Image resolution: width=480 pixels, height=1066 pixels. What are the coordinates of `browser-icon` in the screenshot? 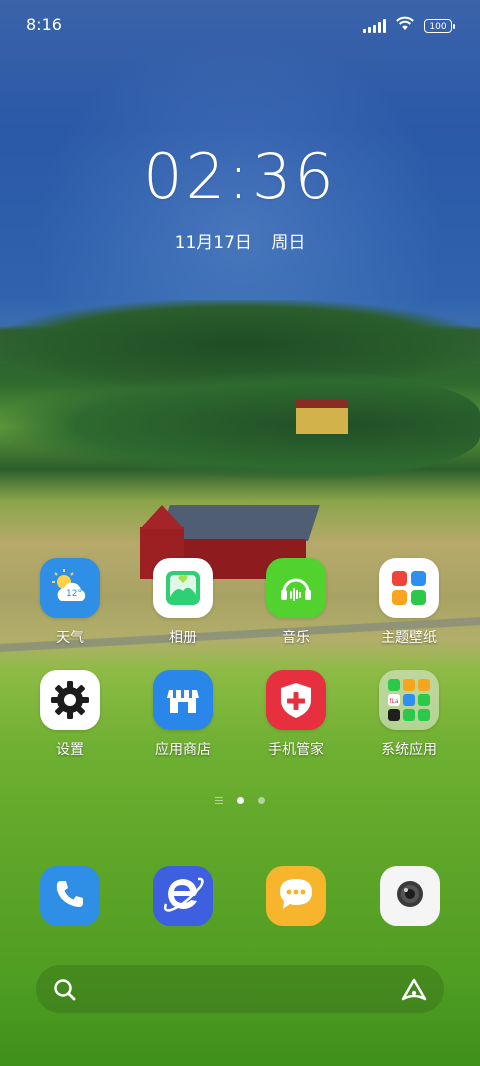 It's located at (183, 896).